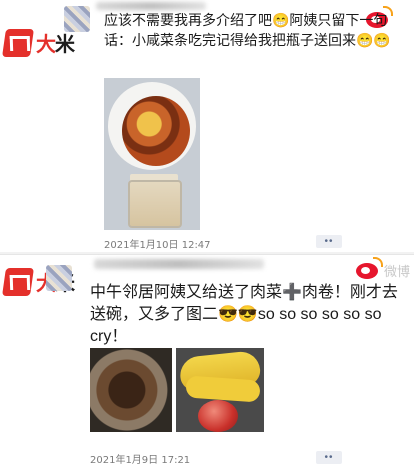 Image resolution: width=414 pixels, height=472 pixels. I want to click on banana-apple-photo, so click(220, 390).